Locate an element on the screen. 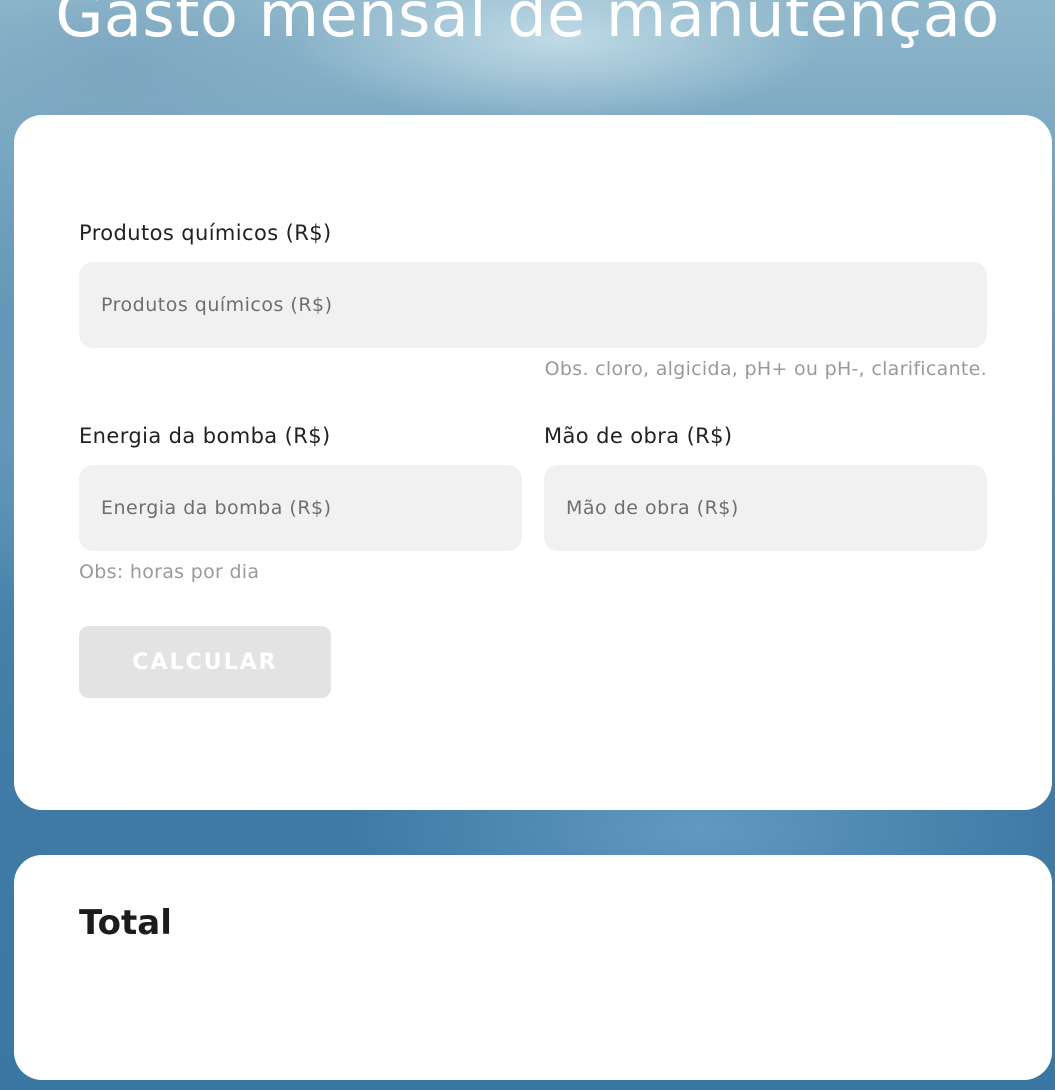  labor-input is located at coordinates (765, 508).